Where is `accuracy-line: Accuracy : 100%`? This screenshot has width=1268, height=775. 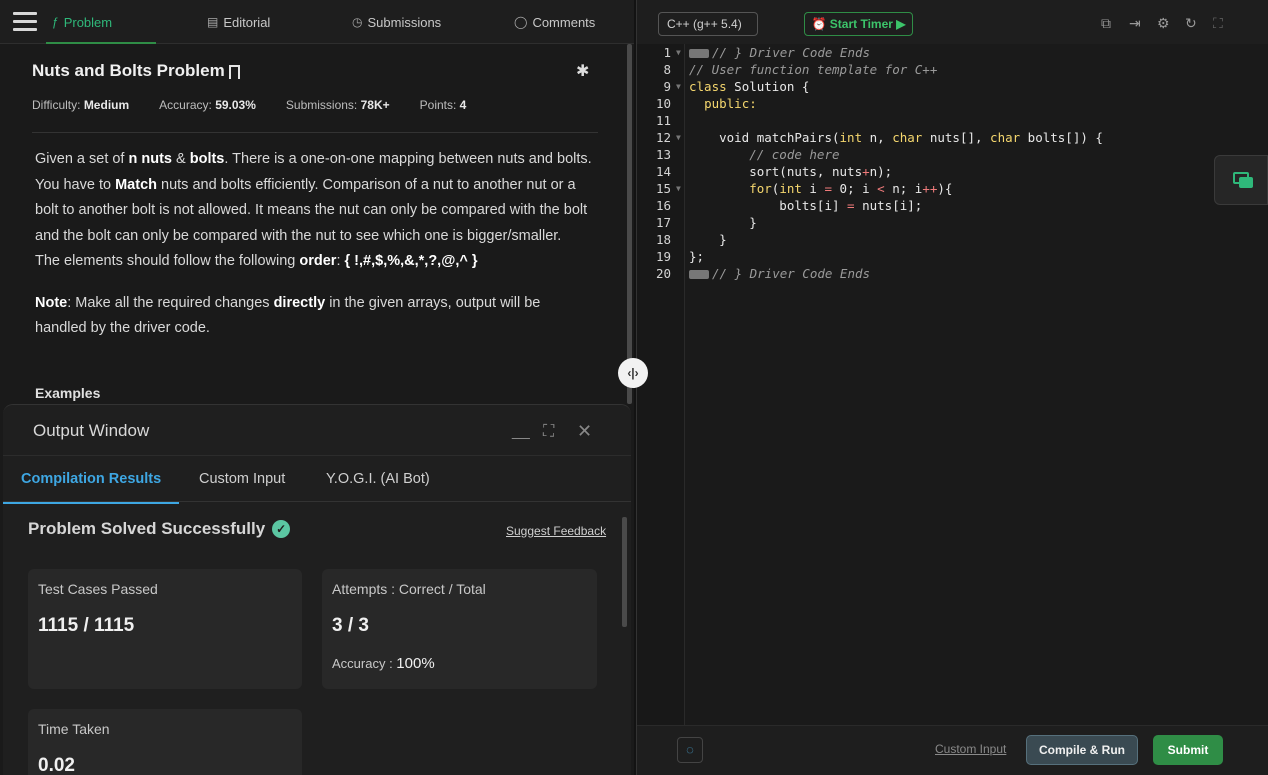
accuracy-line: Accuracy : 100% is located at coordinates (383, 663).